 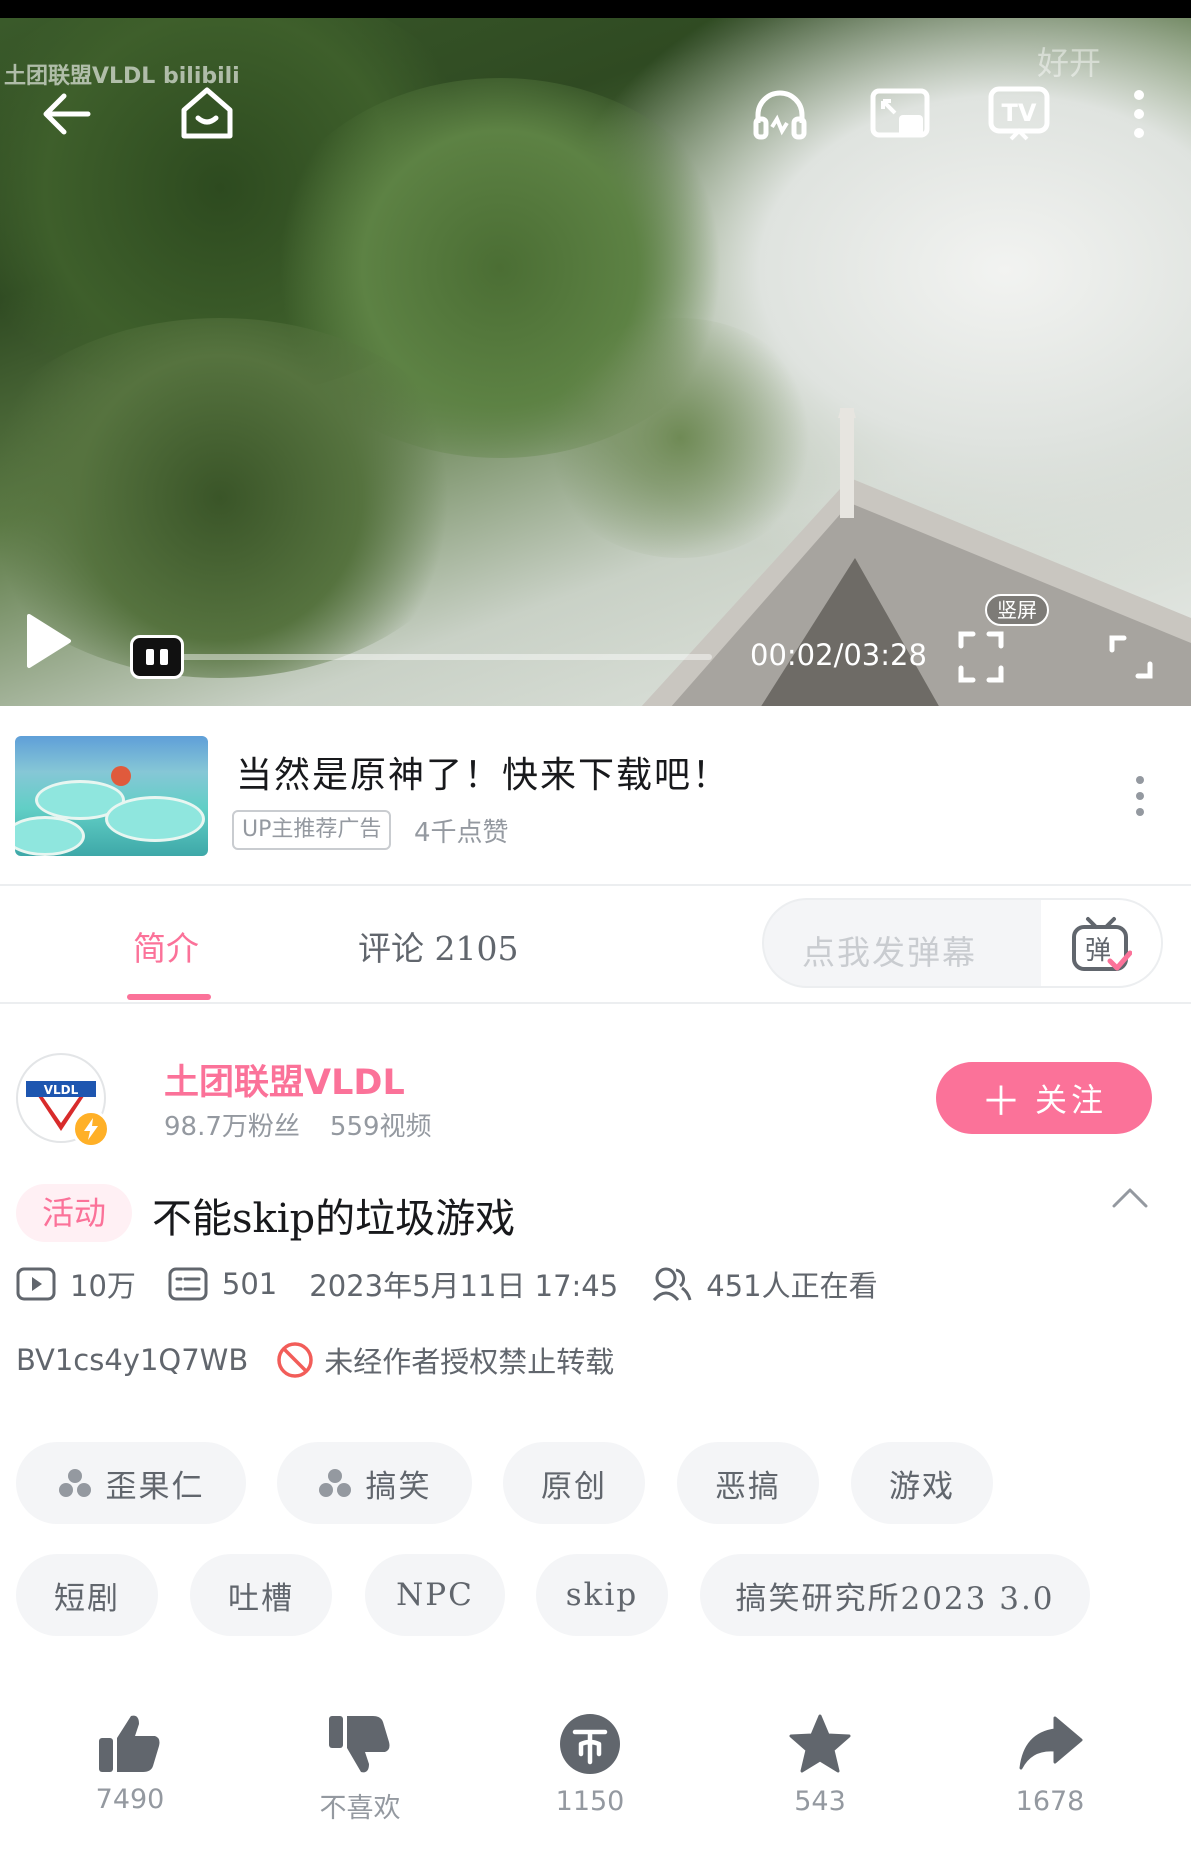 I want to click on ad-card: 当然是原神了！快来下载吧！ UP主推荐广告 4千点赞, so click(x=595, y=796).